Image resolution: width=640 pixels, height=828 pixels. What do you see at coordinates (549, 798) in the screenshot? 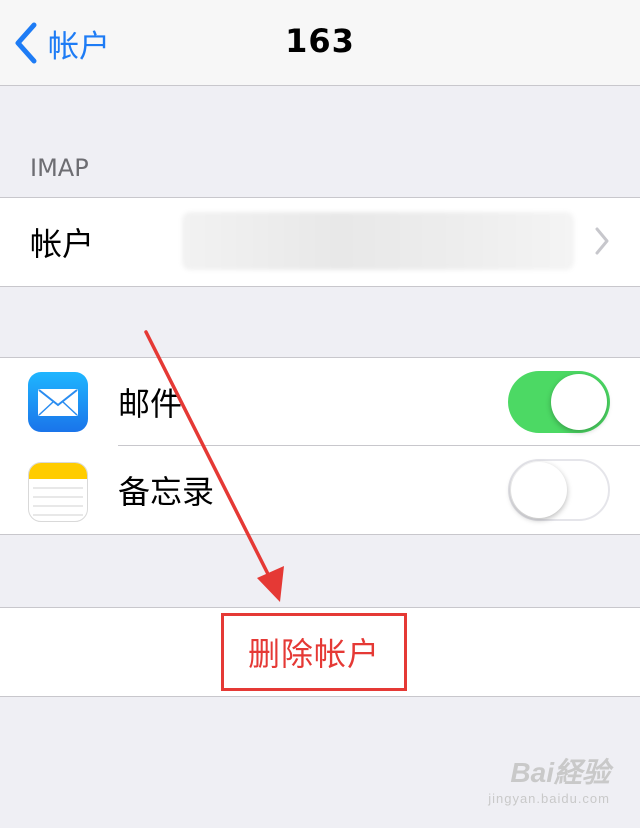
I see `watermark-url: jingyan.baidu.com` at bounding box center [549, 798].